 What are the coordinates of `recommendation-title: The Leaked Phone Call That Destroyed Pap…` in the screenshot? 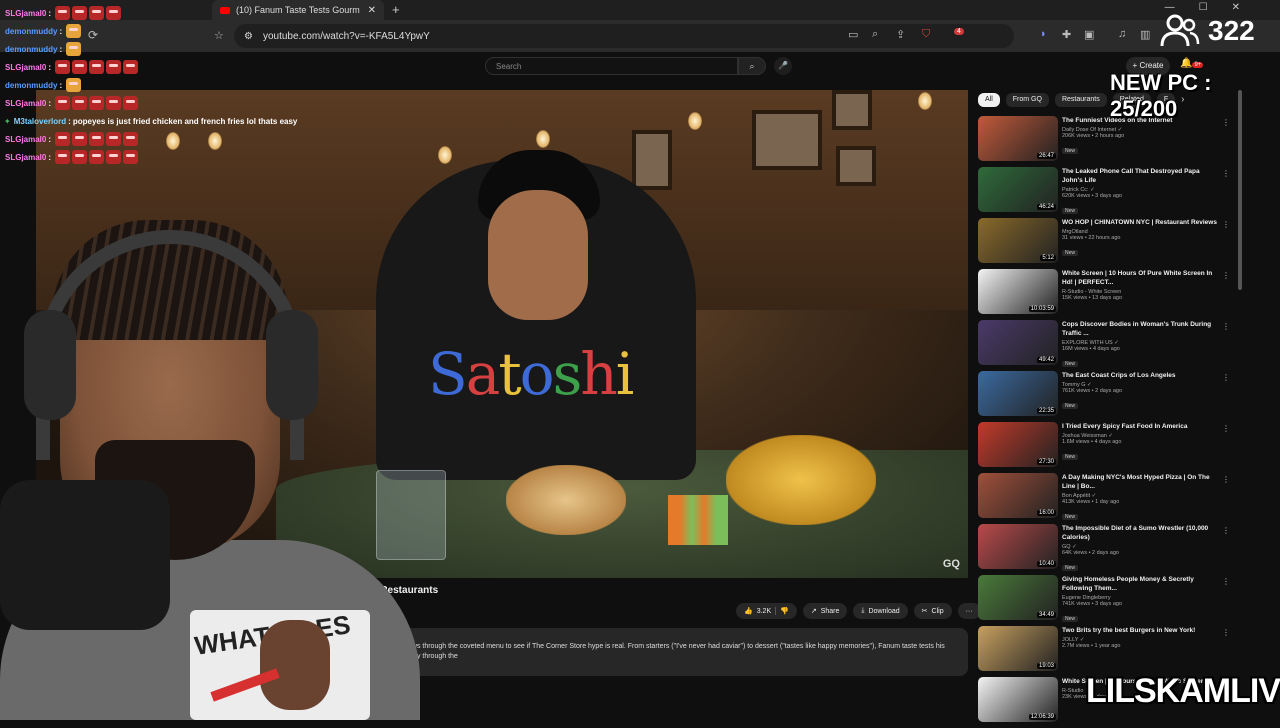 It's located at (1142, 176).